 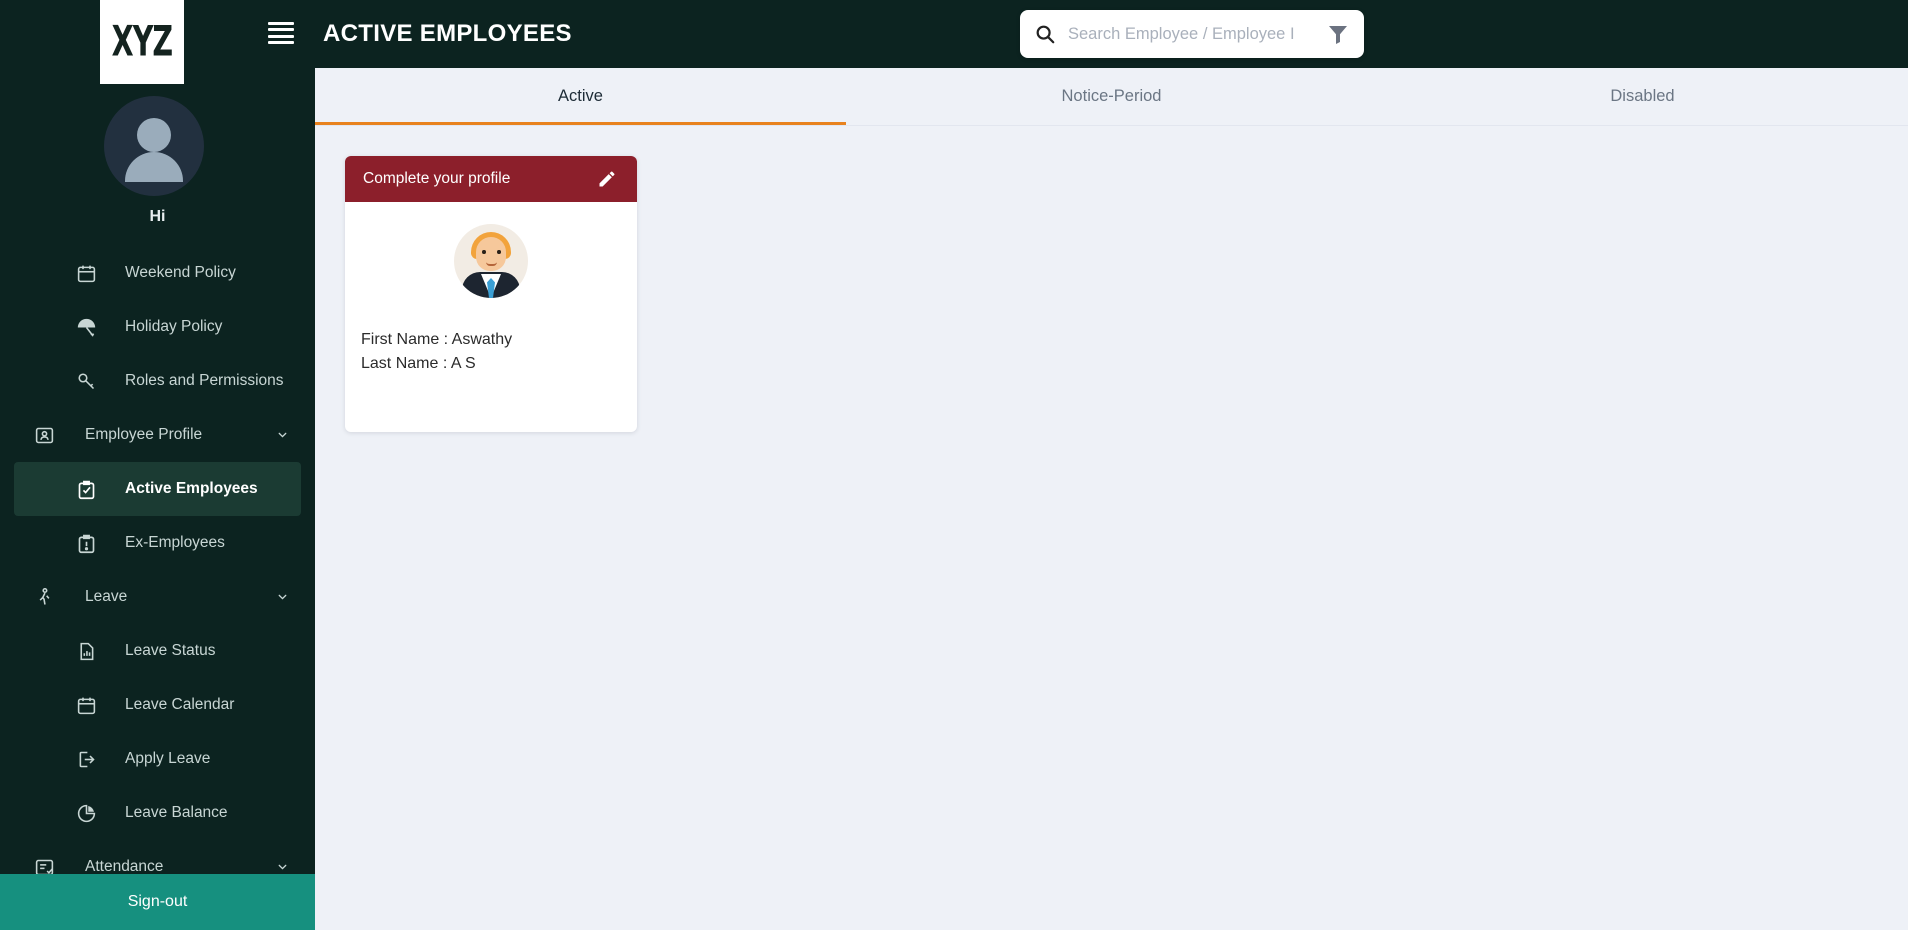 I want to click on sidebar-item-label: Active Employees, so click(x=191, y=488).